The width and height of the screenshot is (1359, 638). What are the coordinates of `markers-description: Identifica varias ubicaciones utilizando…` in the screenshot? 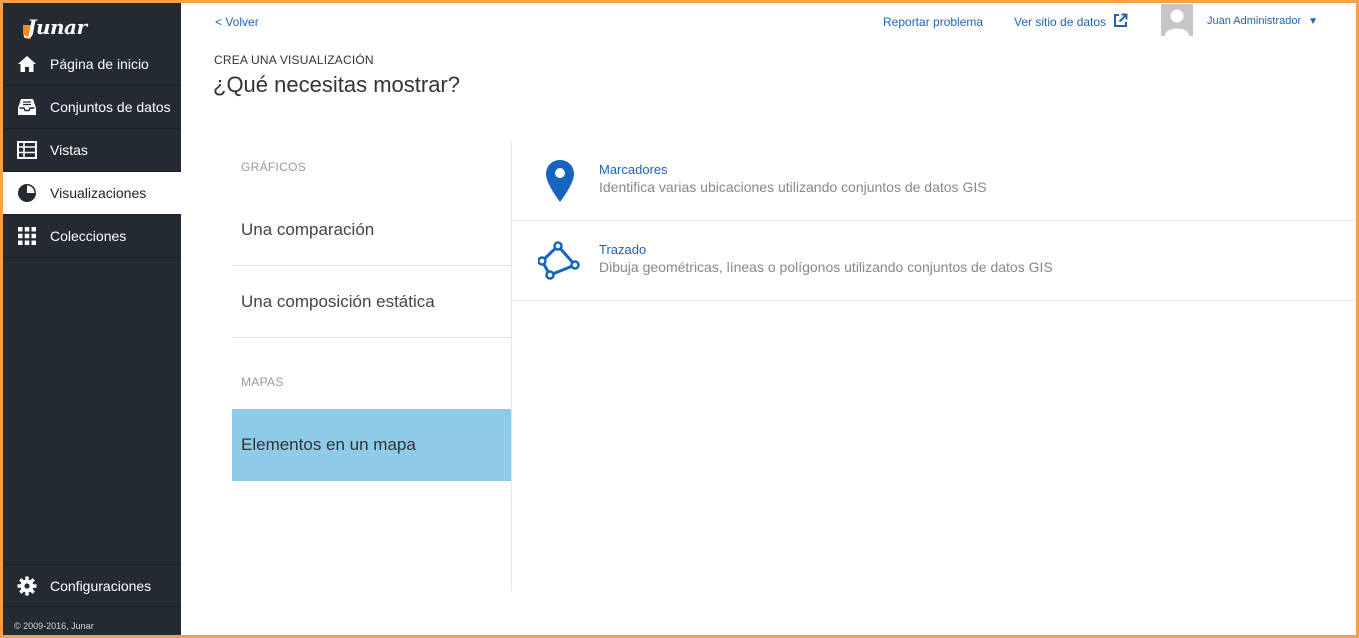 It's located at (793, 187).